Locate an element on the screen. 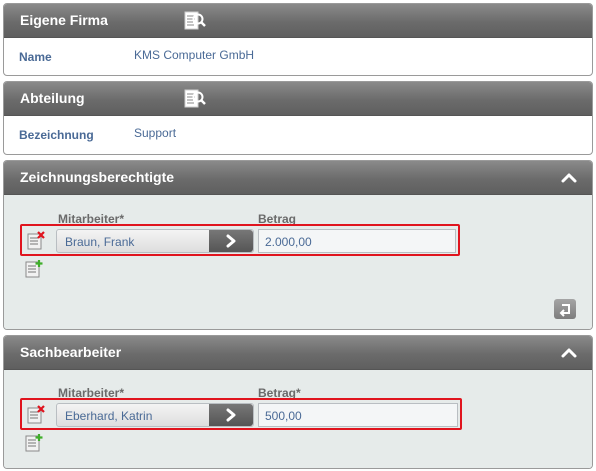 The width and height of the screenshot is (596, 471). panel-header: Sachbearbeiter is located at coordinates (298, 353).